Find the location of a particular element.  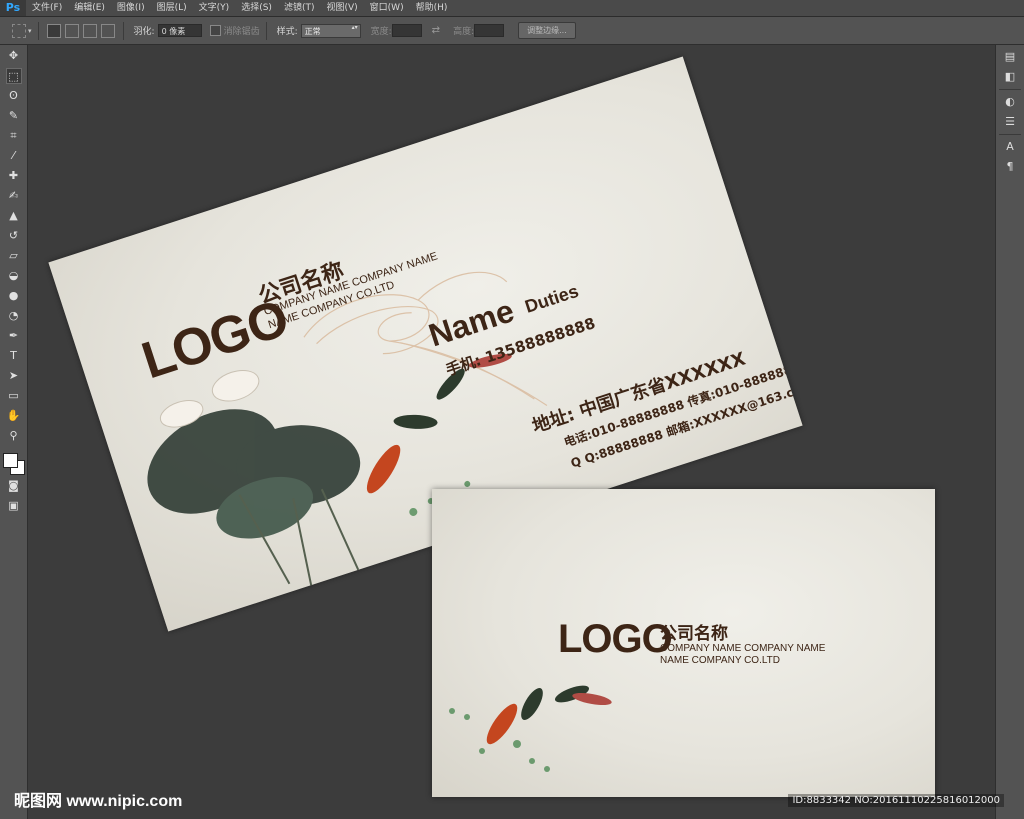

adjustments-panel-icon: ◐ is located at coordinates (1010, 102).